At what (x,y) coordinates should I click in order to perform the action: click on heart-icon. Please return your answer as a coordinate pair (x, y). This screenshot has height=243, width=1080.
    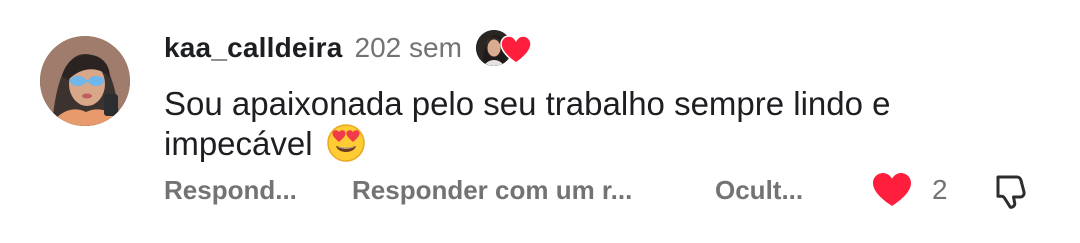
    Looking at the image, I should click on (892, 190).